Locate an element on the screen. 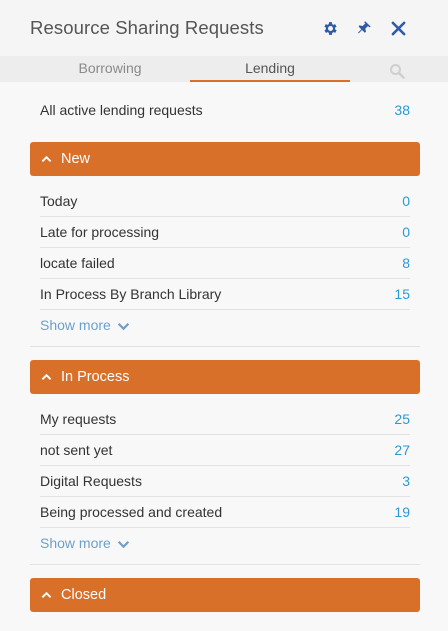  list-item: locate failed 8 is located at coordinates (225, 263).